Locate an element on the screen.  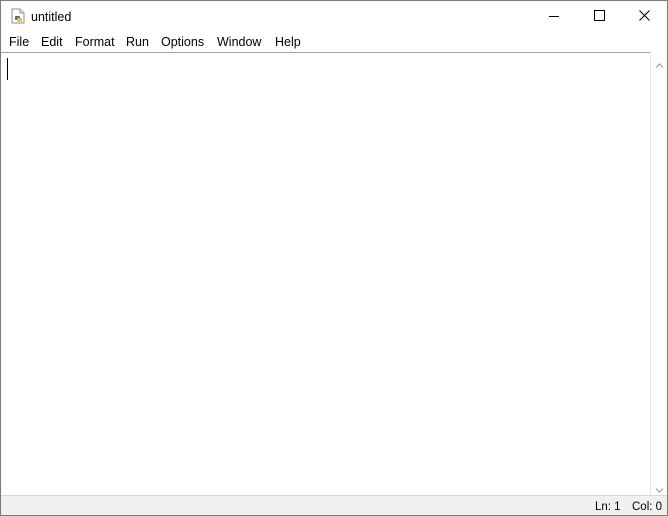
title-bar: untitled is located at coordinates (334, 16).